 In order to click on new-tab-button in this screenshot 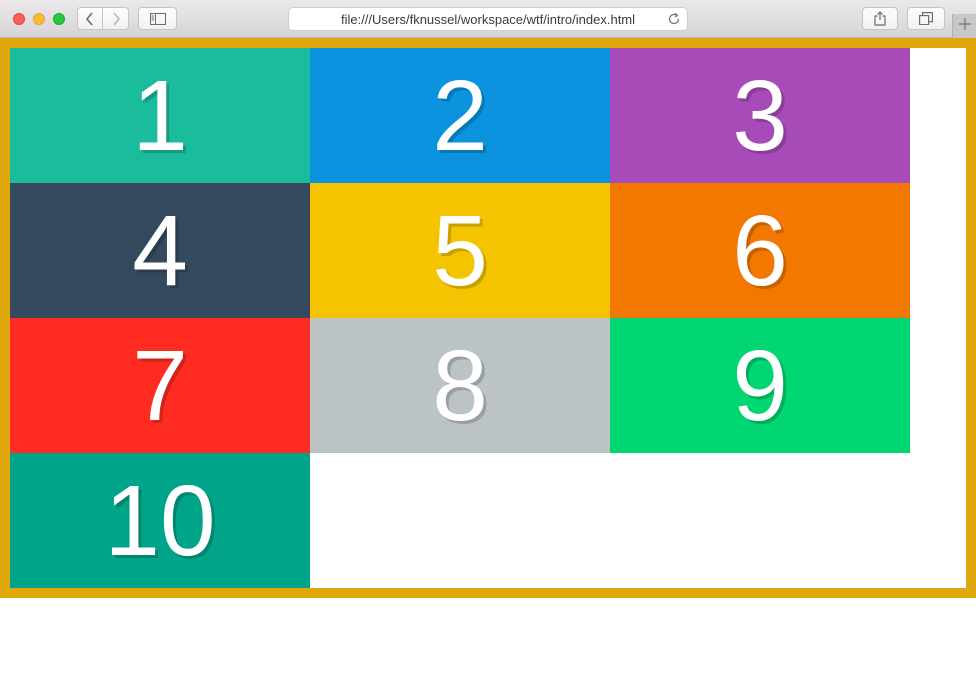, I will do `click(964, 26)`.